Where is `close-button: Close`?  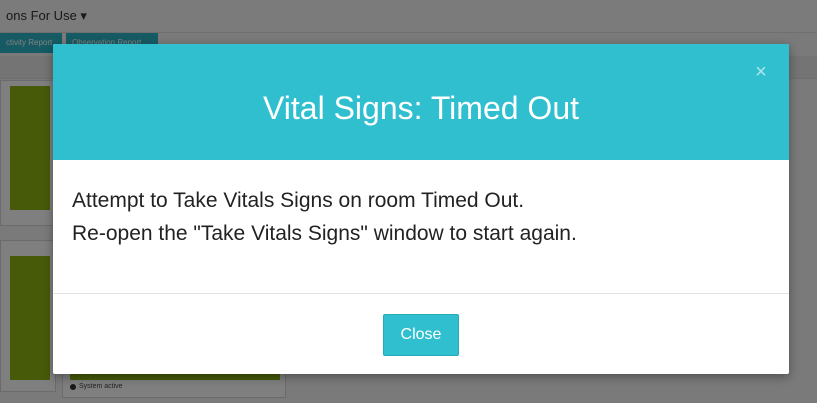
close-button: Close is located at coordinates (421, 335).